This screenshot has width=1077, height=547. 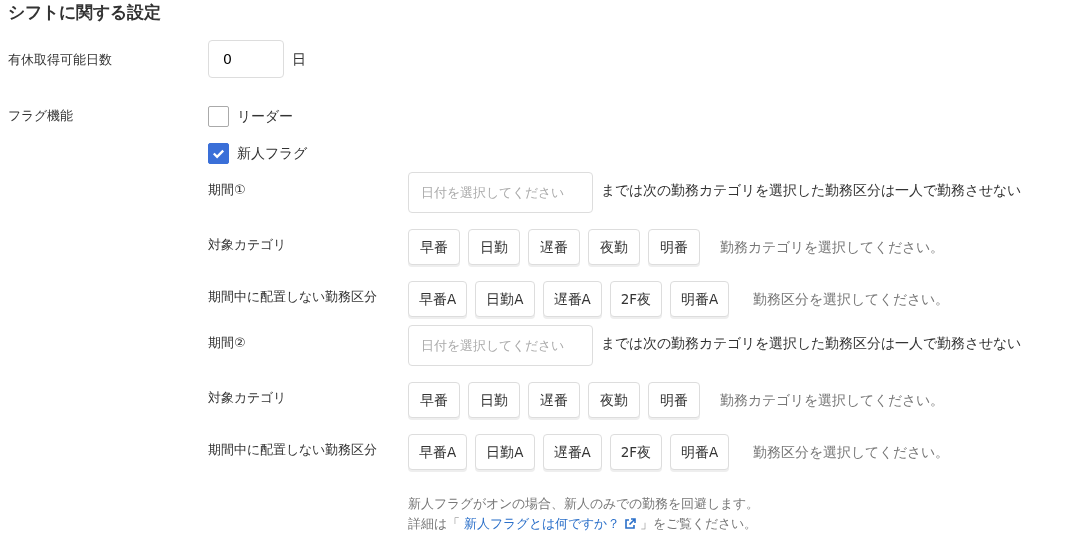 I want to click on number-field: 0, so click(x=246, y=59).